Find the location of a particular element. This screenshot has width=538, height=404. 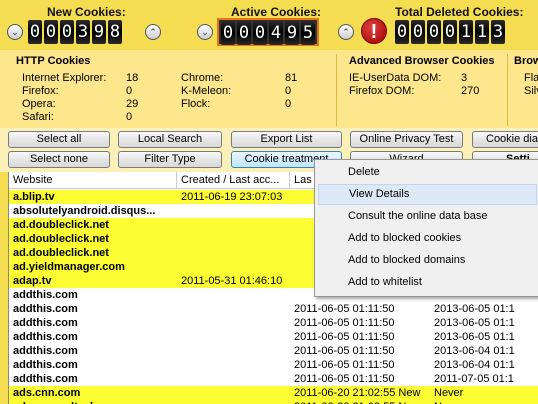

stat-label: Safari: is located at coordinates (38, 117).